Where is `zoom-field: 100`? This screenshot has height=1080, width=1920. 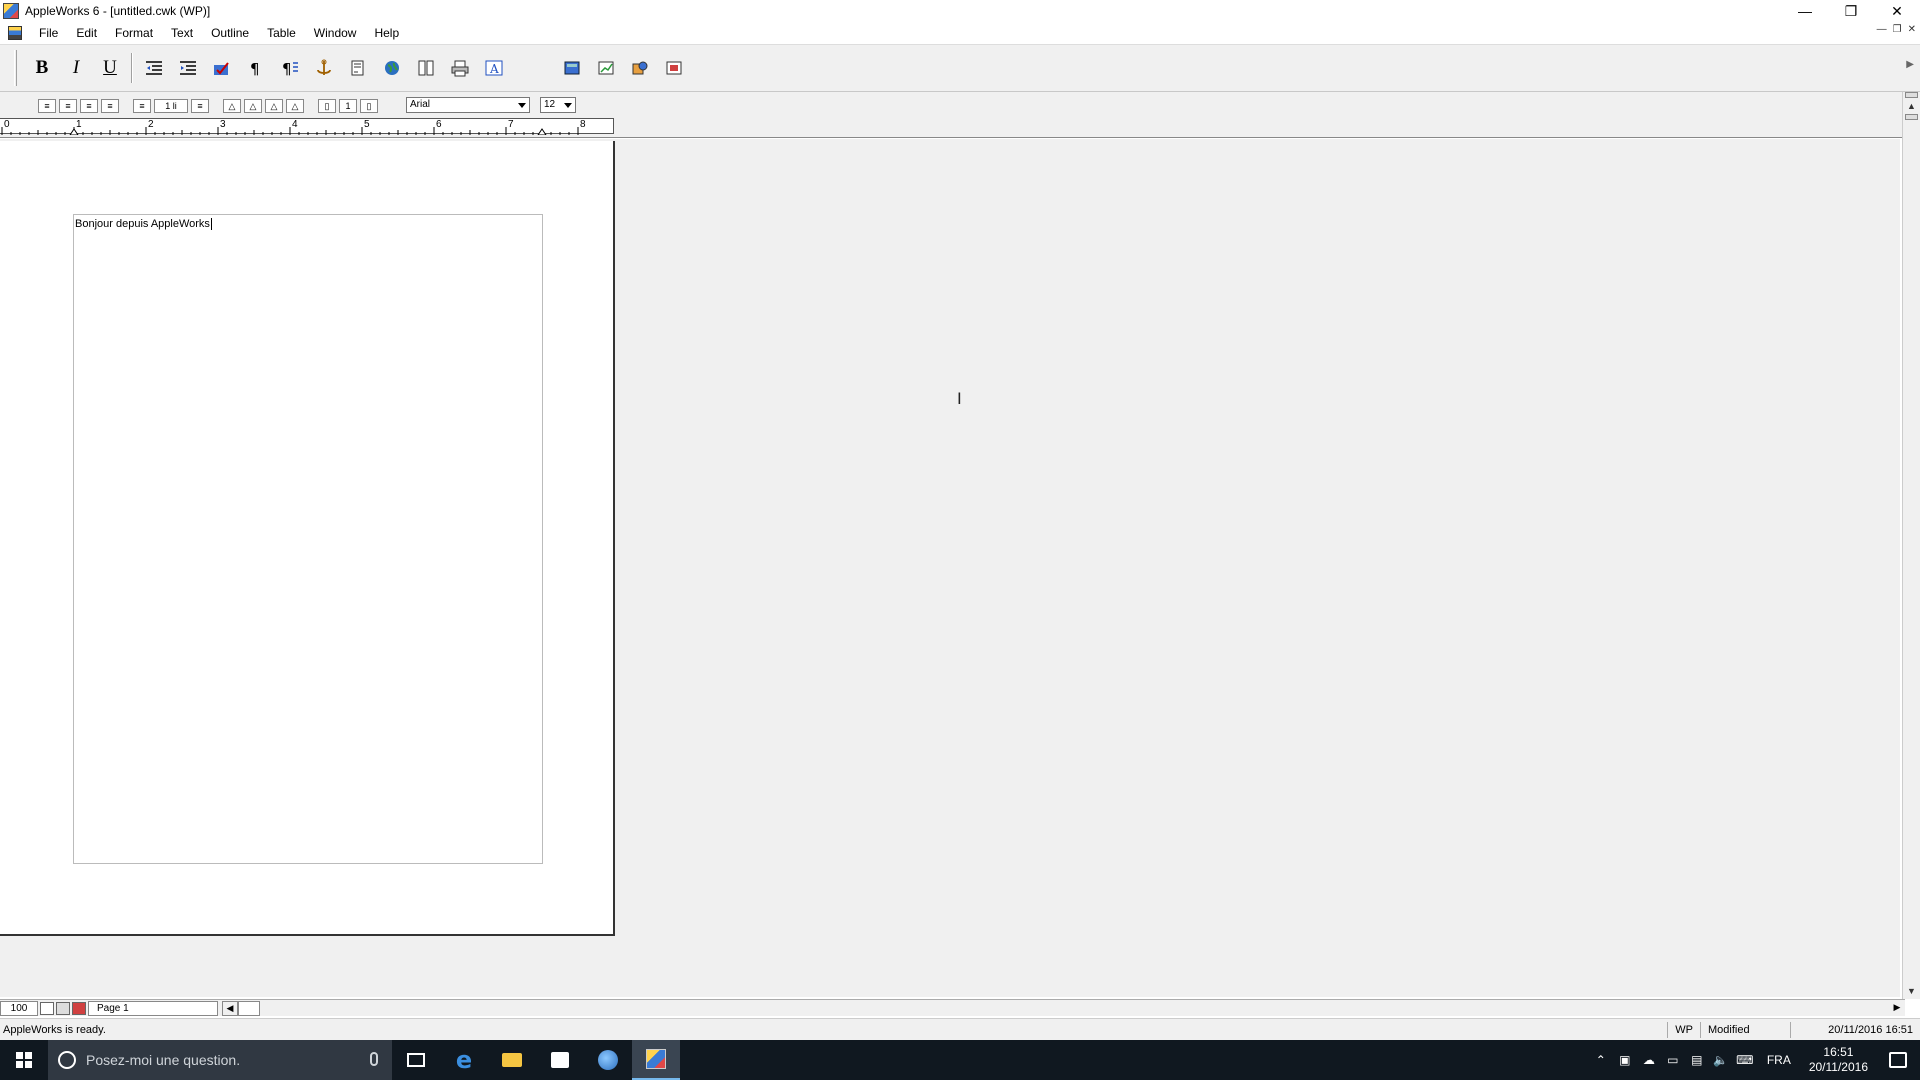 zoom-field: 100 is located at coordinates (19, 1008).